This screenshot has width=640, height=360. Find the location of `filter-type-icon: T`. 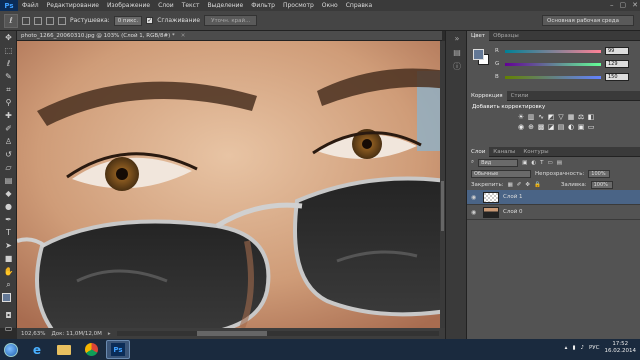

filter-type-icon: T is located at coordinates (541, 163).